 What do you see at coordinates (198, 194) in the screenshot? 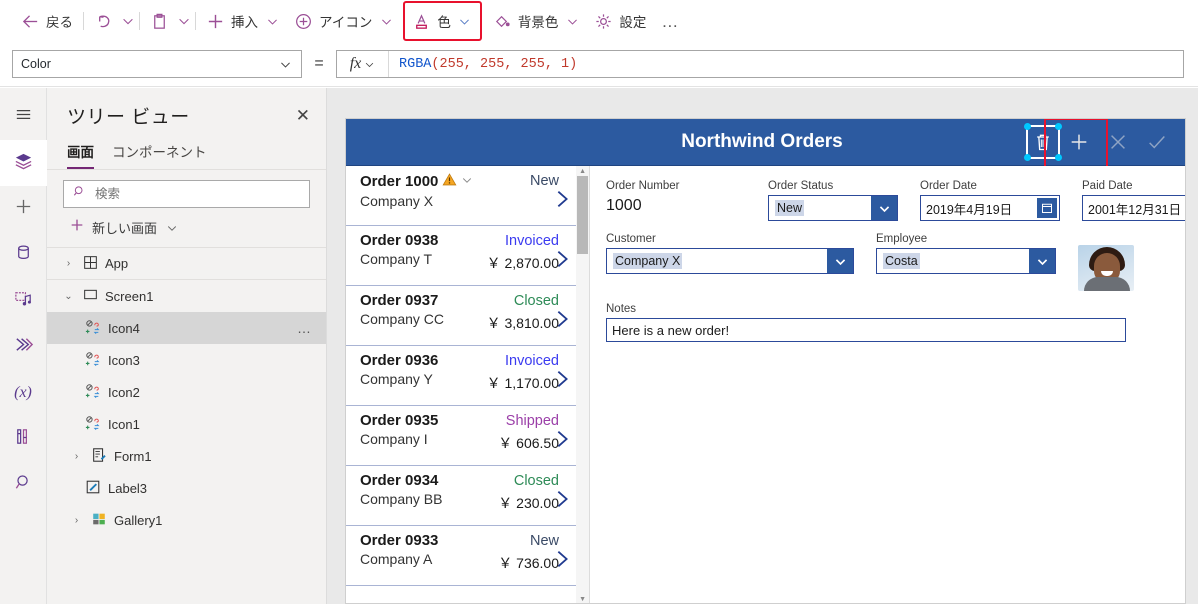
I see `search-input` at bounding box center [198, 194].